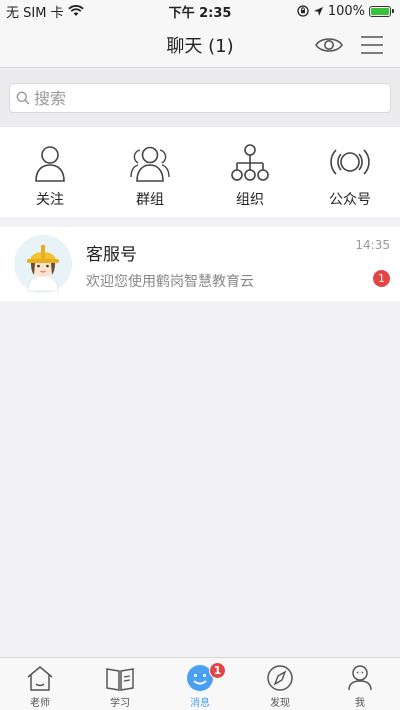  What do you see at coordinates (280, 703) in the screenshot?
I see `tab-label: 发现` at bounding box center [280, 703].